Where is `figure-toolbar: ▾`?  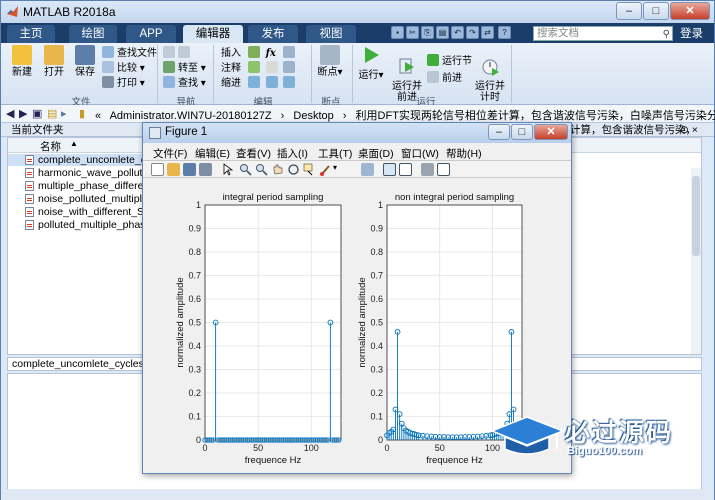
figure-toolbar: ▾ is located at coordinates (357, 169).